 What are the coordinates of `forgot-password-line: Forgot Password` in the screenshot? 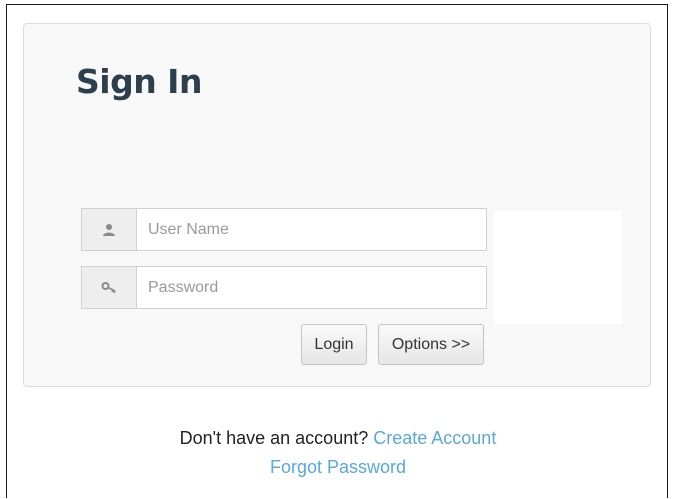 It's located at (338, 467).